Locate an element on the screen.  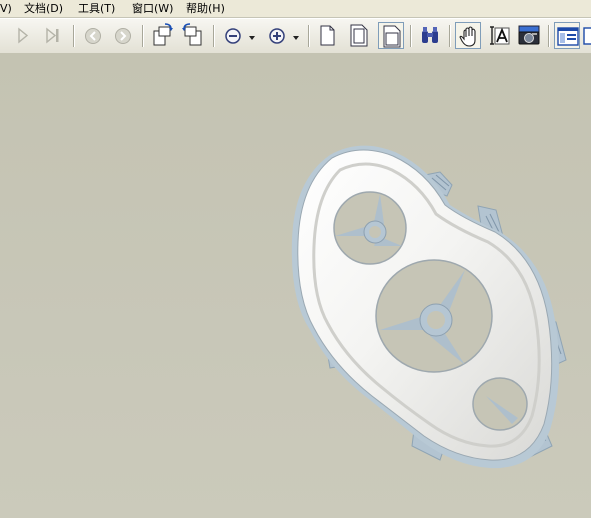
zoom-in-icon is located at coordinates (277, 36).